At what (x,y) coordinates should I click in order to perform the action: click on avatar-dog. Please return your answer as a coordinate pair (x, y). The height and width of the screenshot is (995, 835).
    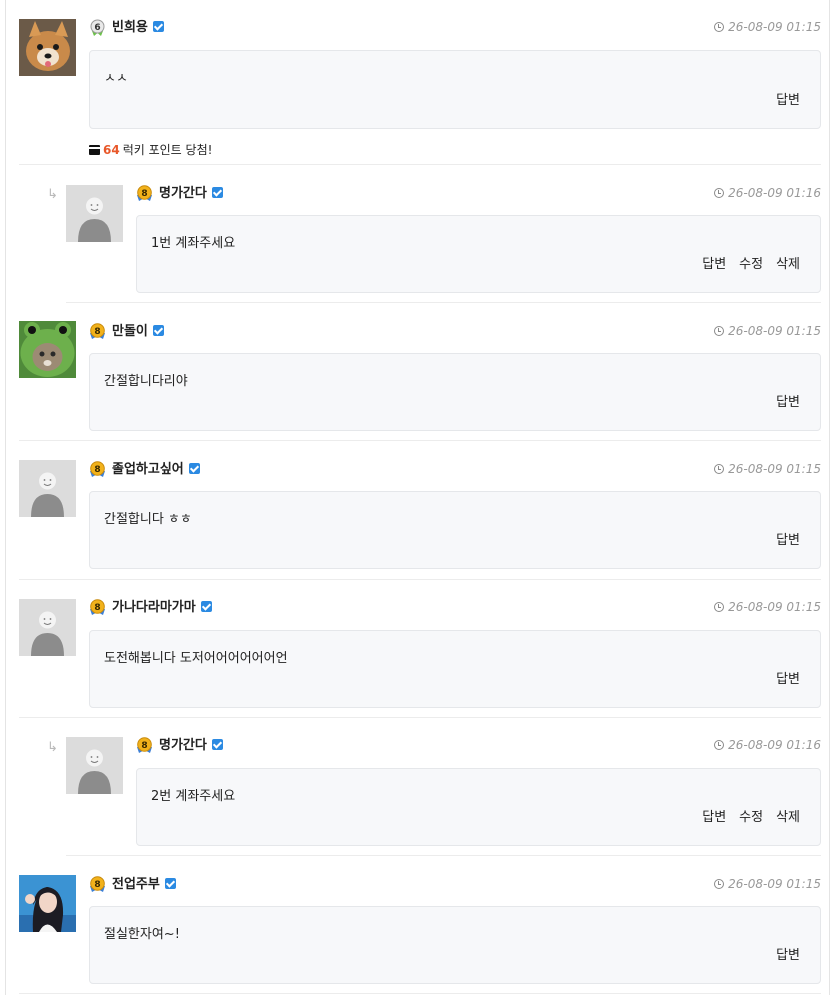
    Looking at the image, I should click on (47, 47).